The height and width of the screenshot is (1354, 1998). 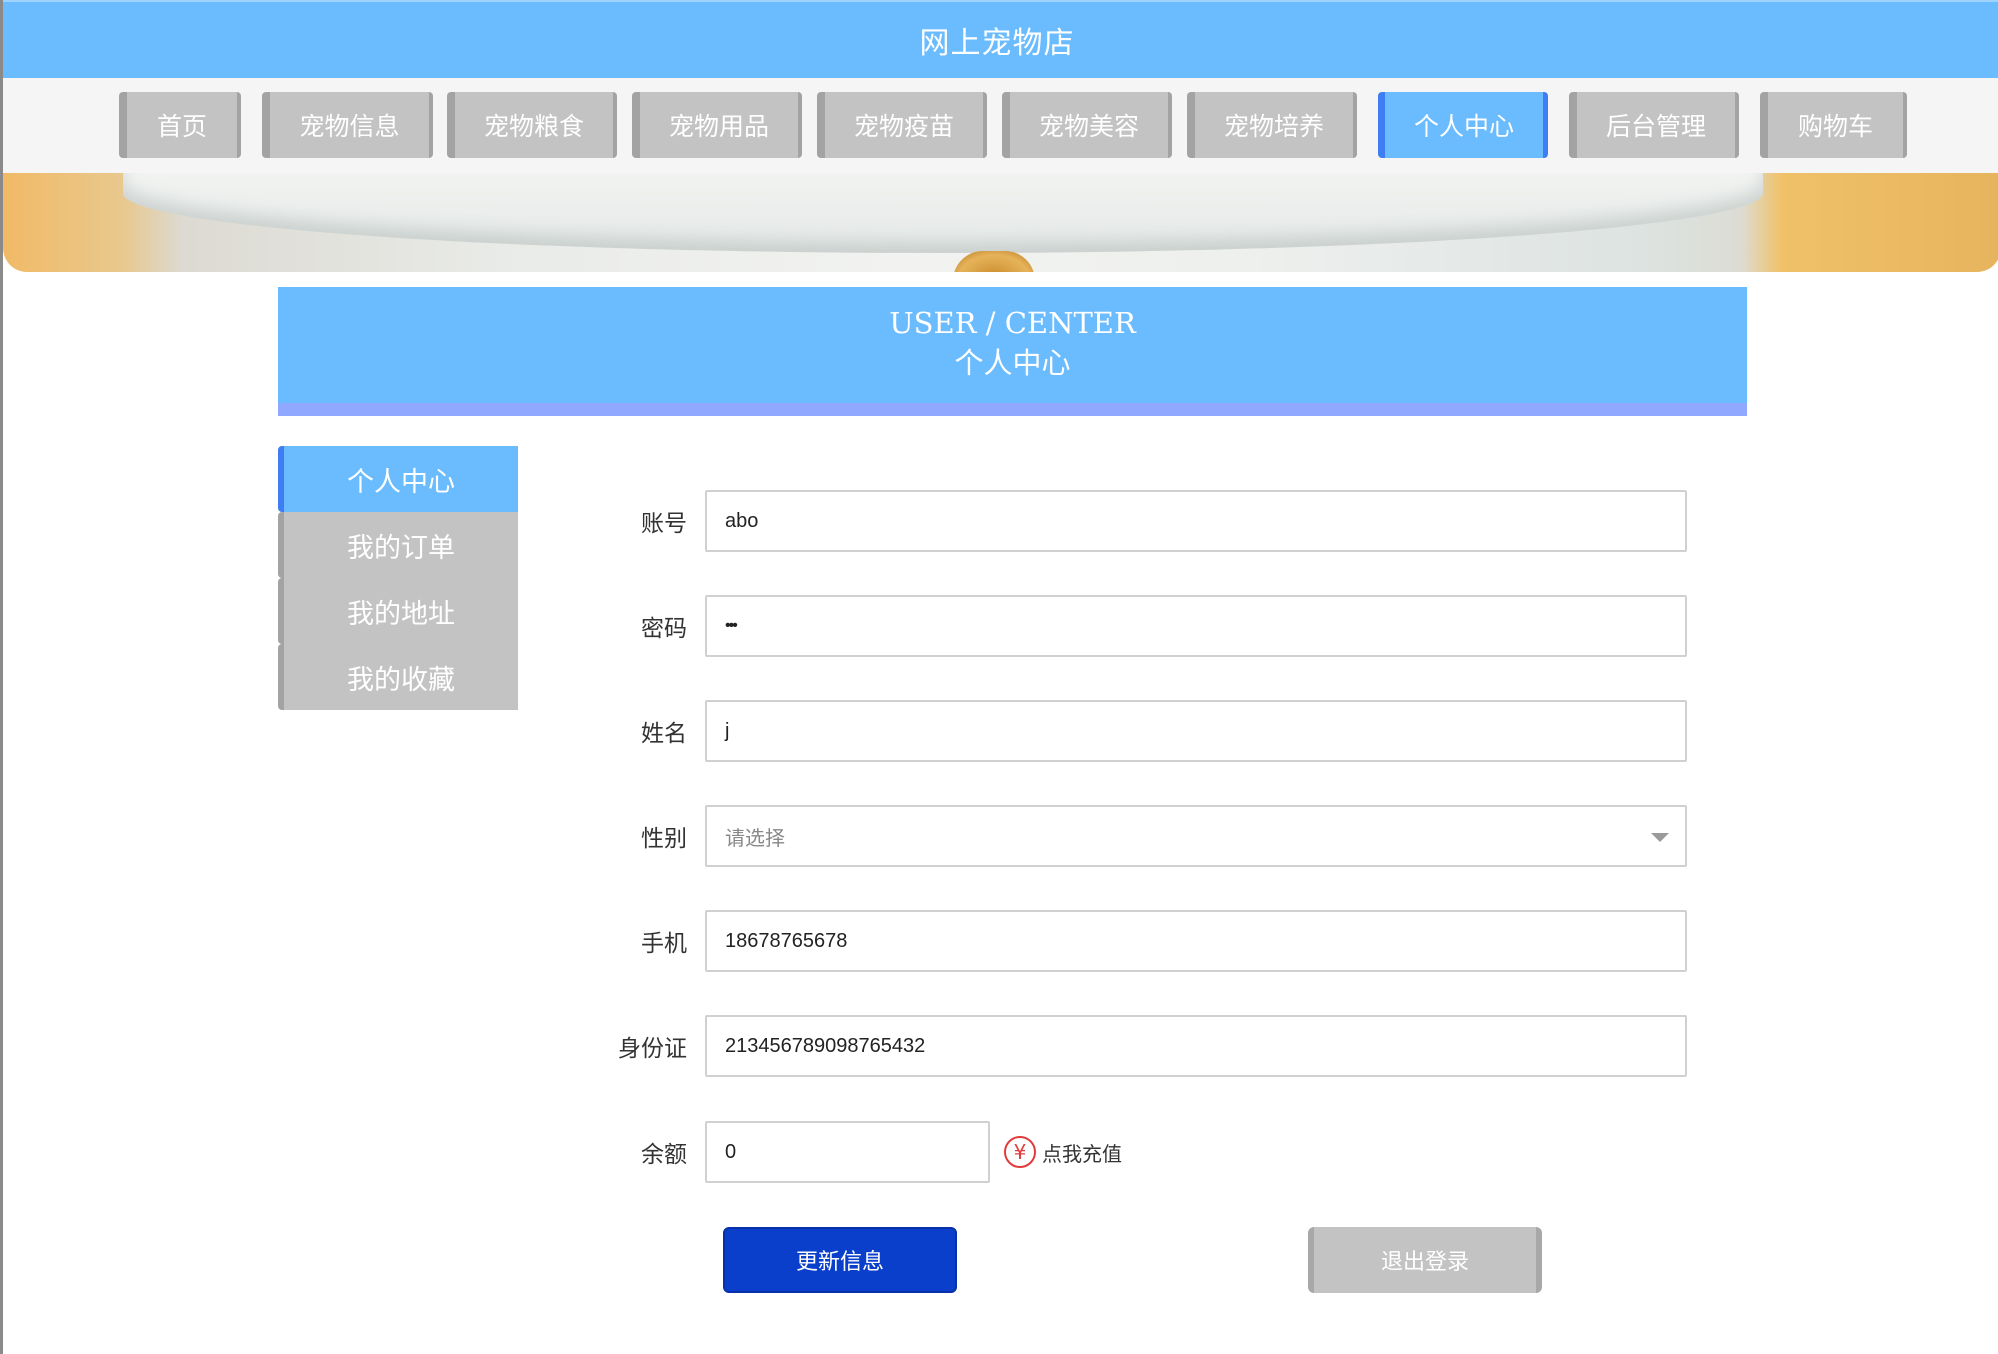 I want to click on side-item-my-address: 我的地址, so click(x=398, y=611).